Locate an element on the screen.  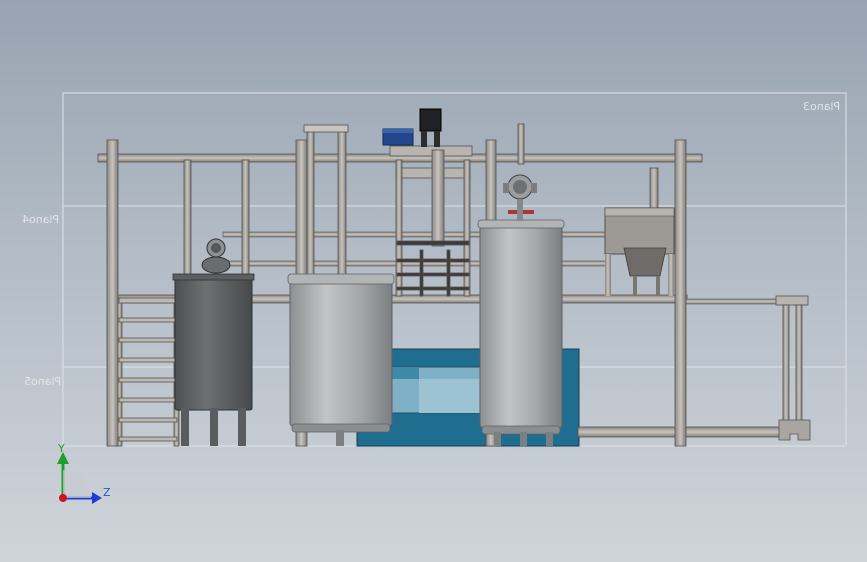
triad-arc is located at coordinates (77, 484).